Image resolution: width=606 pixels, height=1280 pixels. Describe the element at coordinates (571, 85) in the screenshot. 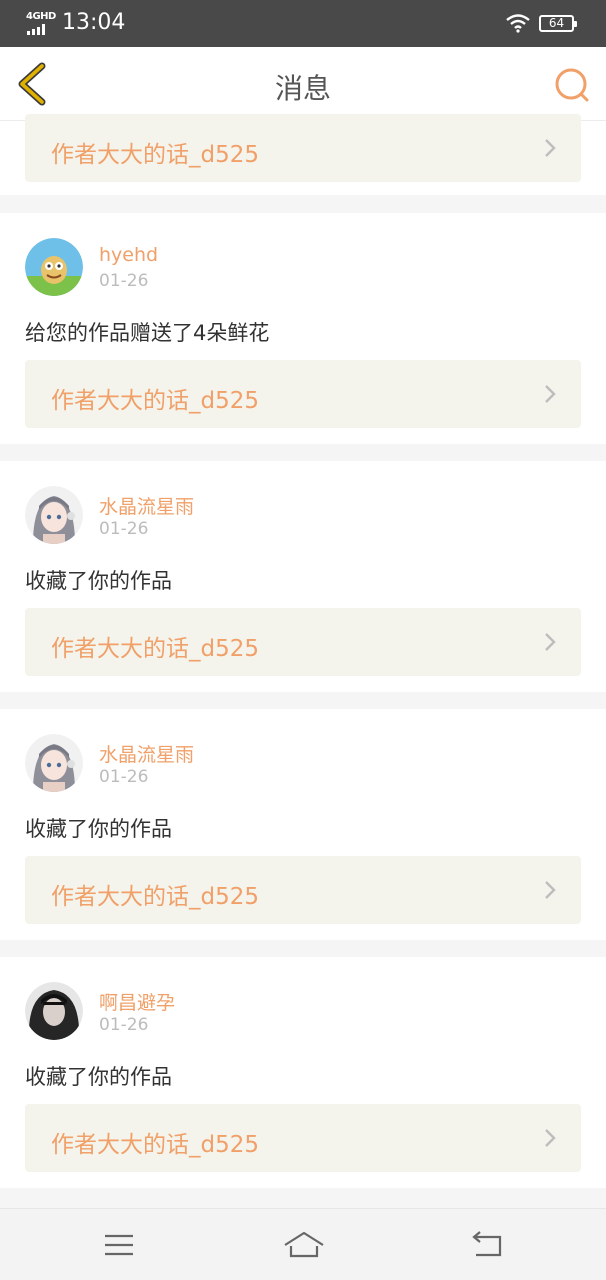

I see `search-icon` at that location.